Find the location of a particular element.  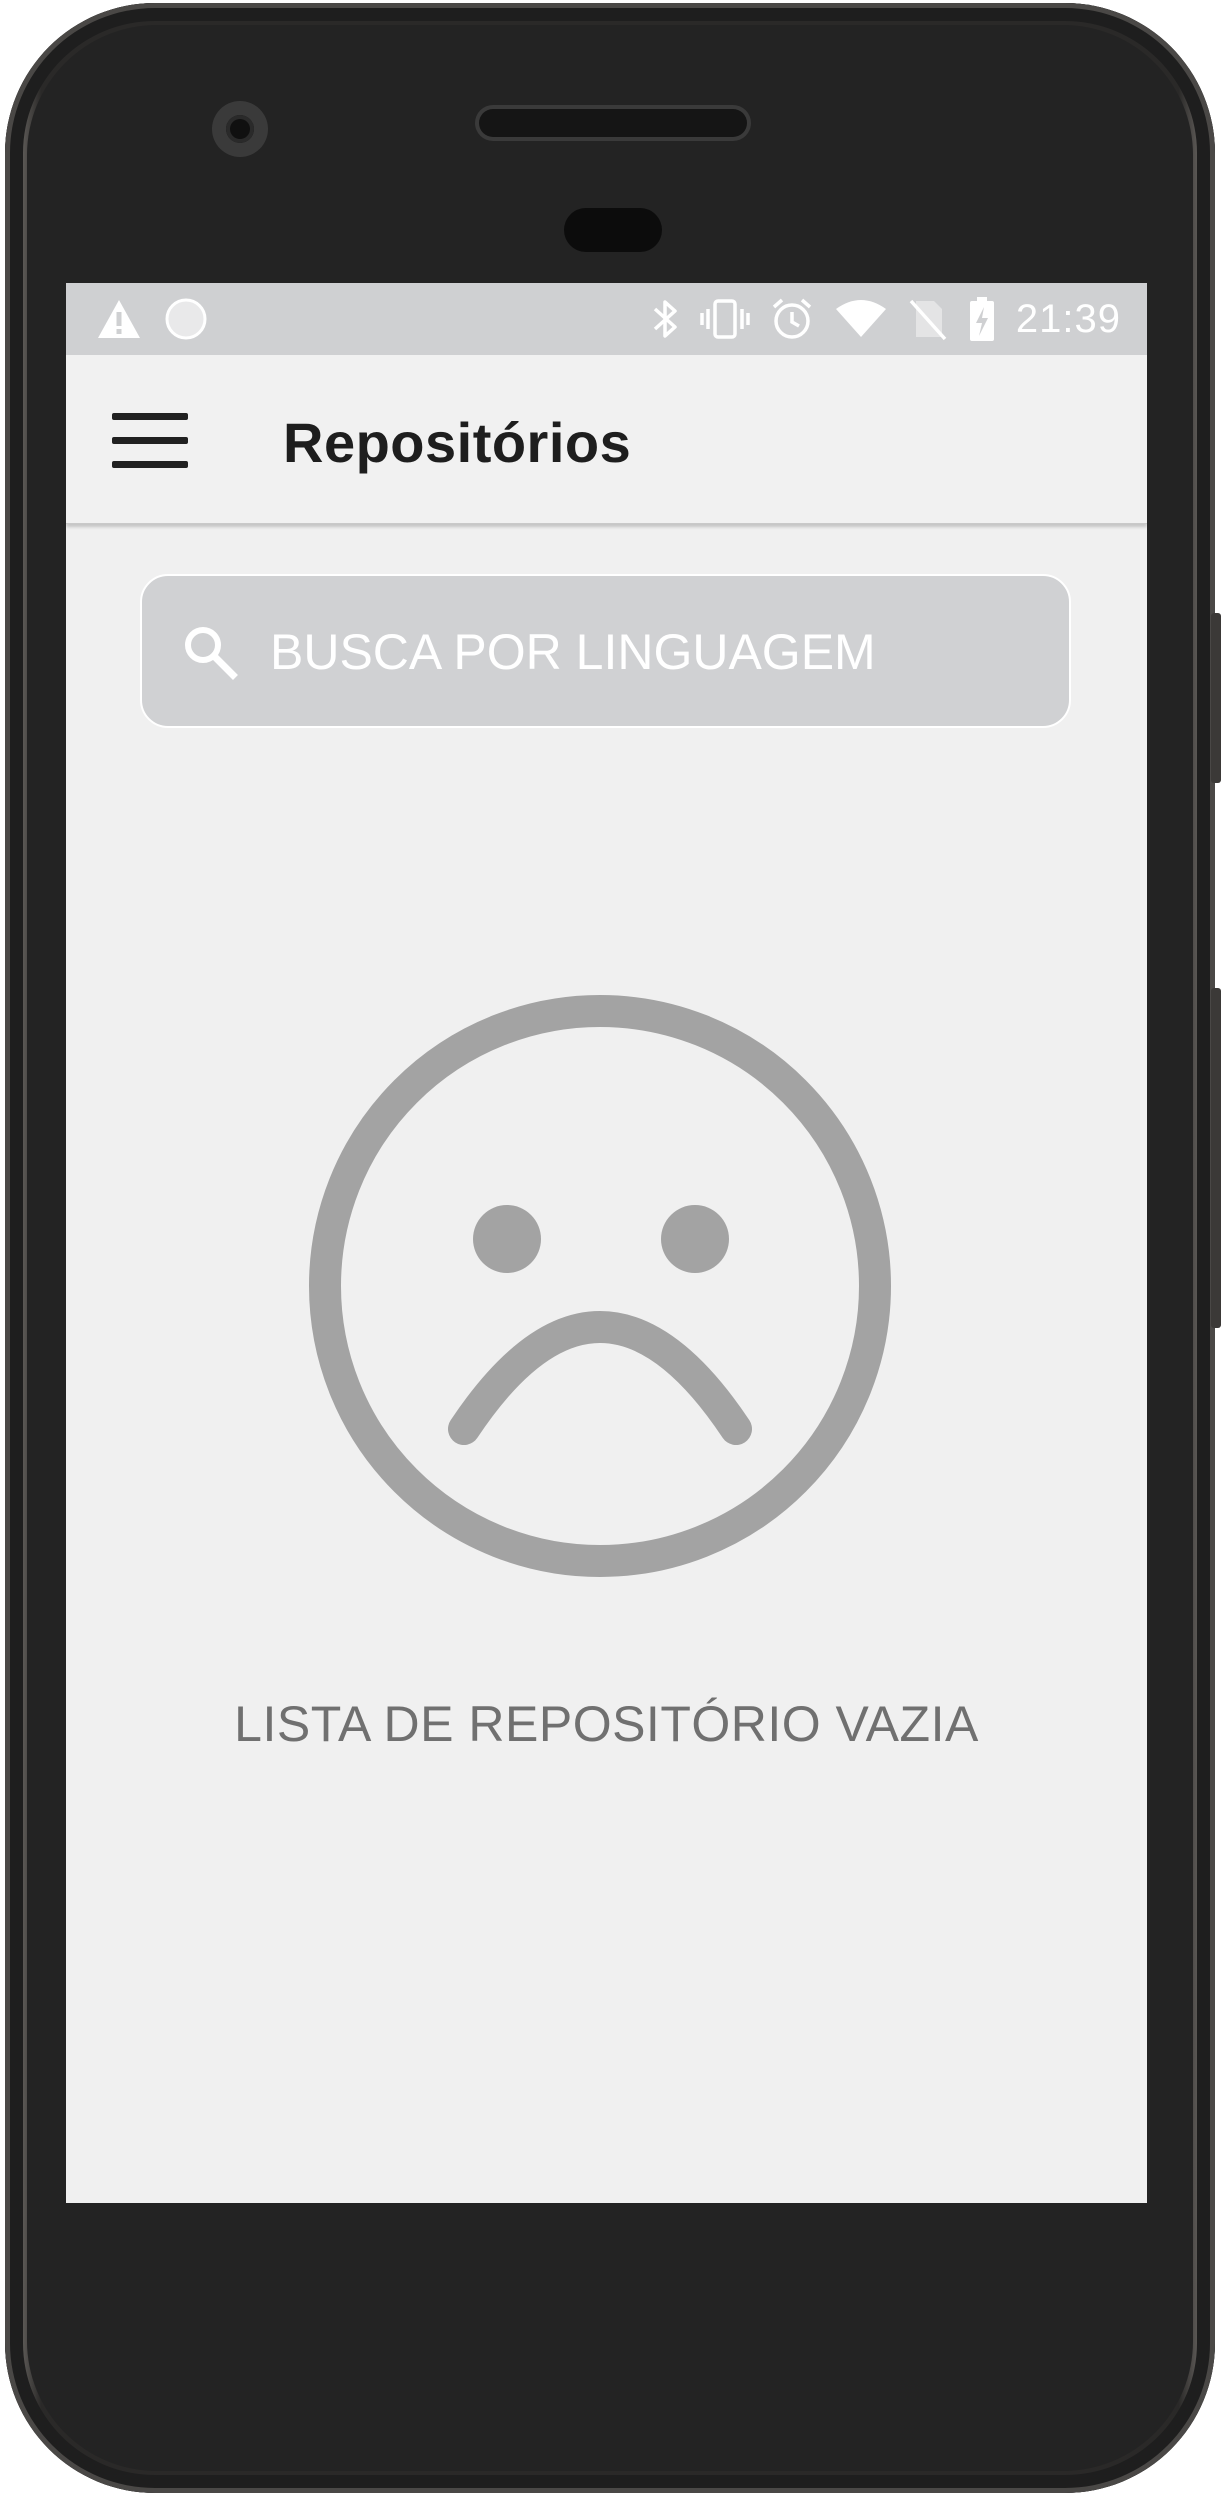

no-sim-icon is located at coordinates (928, 320).